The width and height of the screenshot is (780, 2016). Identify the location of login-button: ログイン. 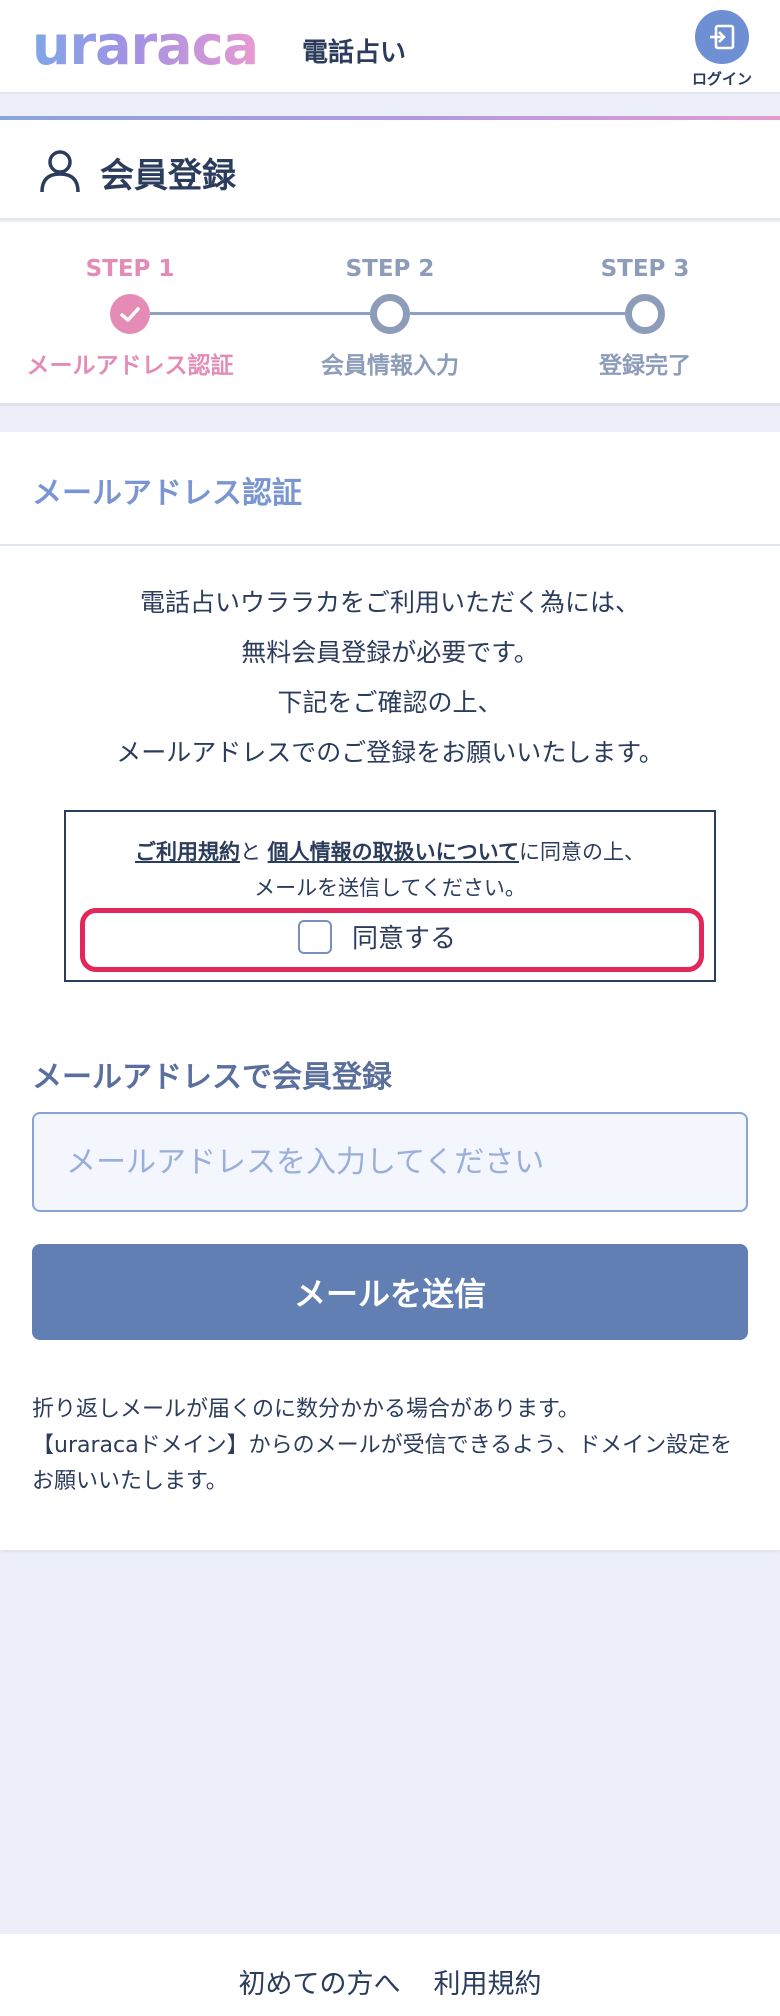
(728, 50).